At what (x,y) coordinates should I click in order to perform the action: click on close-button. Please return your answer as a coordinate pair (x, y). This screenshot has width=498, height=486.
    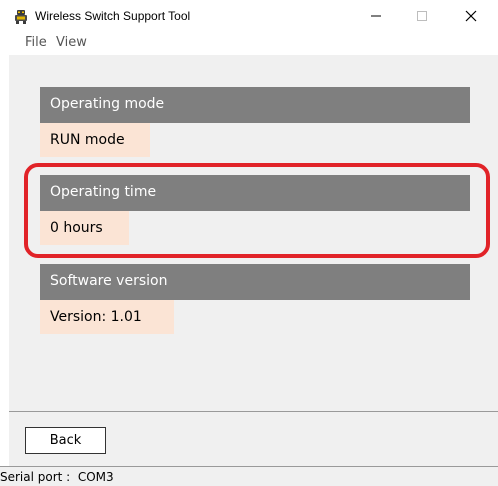
    Looking at the image, I should click on (471, 15).